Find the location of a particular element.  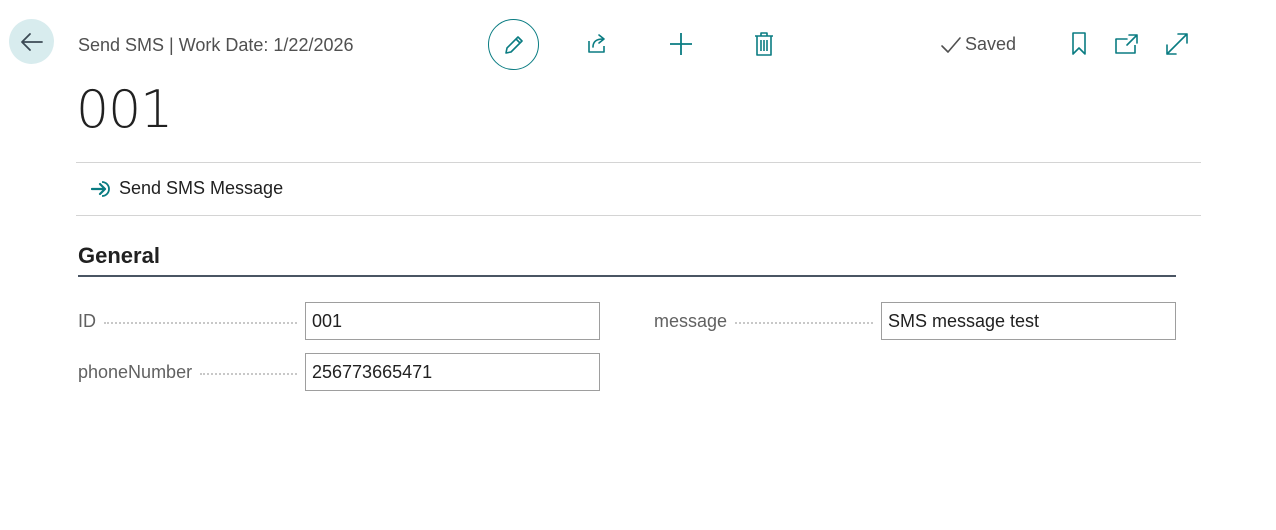

id-input: 001 is located at coordinates (452, 321).